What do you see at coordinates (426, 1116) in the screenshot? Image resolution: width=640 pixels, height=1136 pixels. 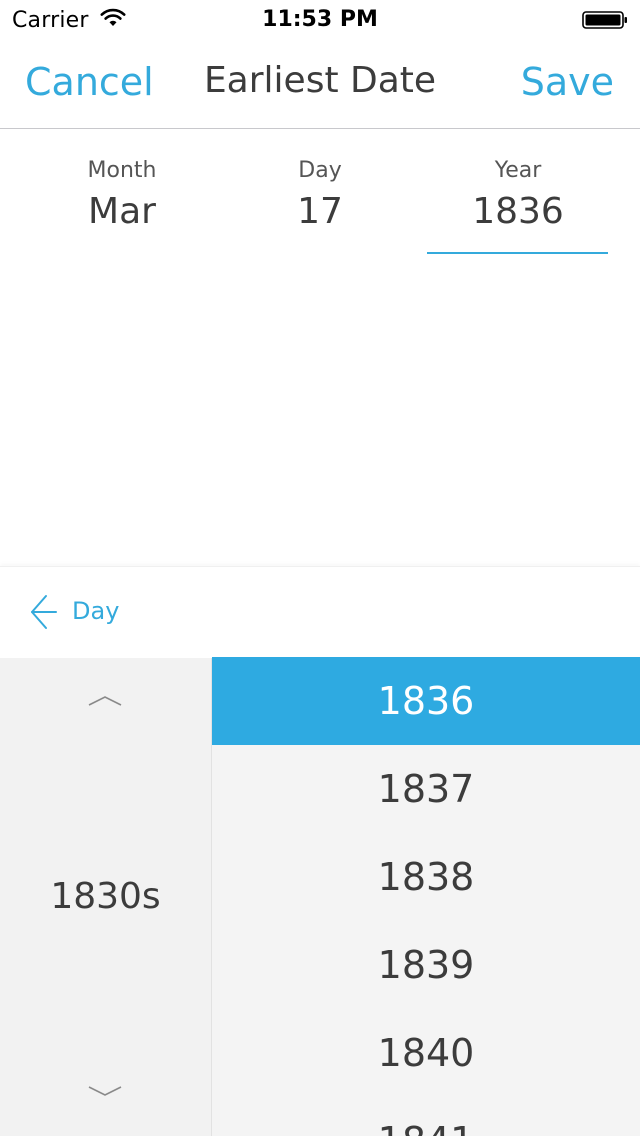 I see `year-option: 1841` at bounding box center [426, 1116].